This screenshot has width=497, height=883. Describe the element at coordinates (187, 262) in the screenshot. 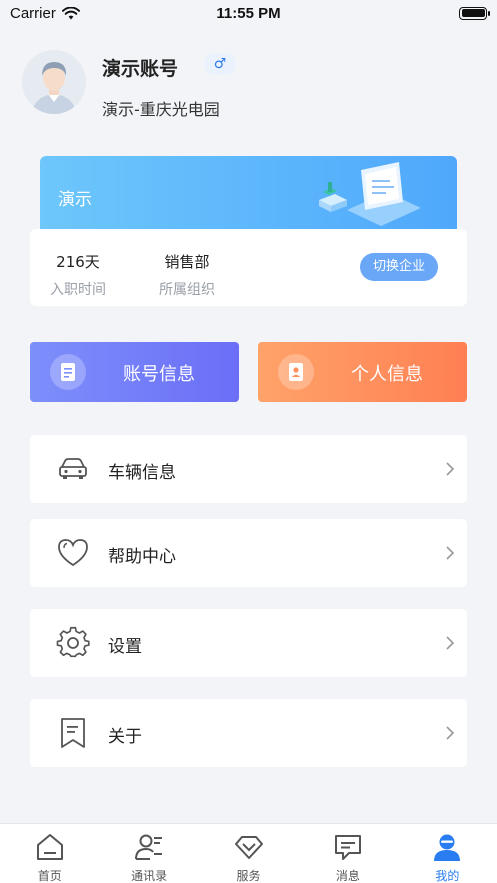

I see `stat-department-value: 销售部` at that location.